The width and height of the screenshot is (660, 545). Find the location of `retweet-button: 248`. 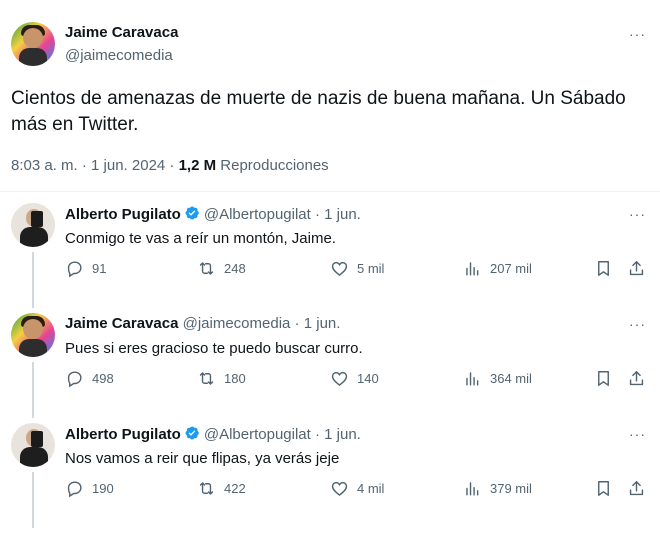

retweet-button: 248 is located at coordinates (221, 268).